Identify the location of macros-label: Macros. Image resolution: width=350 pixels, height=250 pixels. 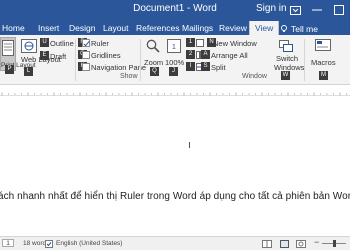
(323, 62).